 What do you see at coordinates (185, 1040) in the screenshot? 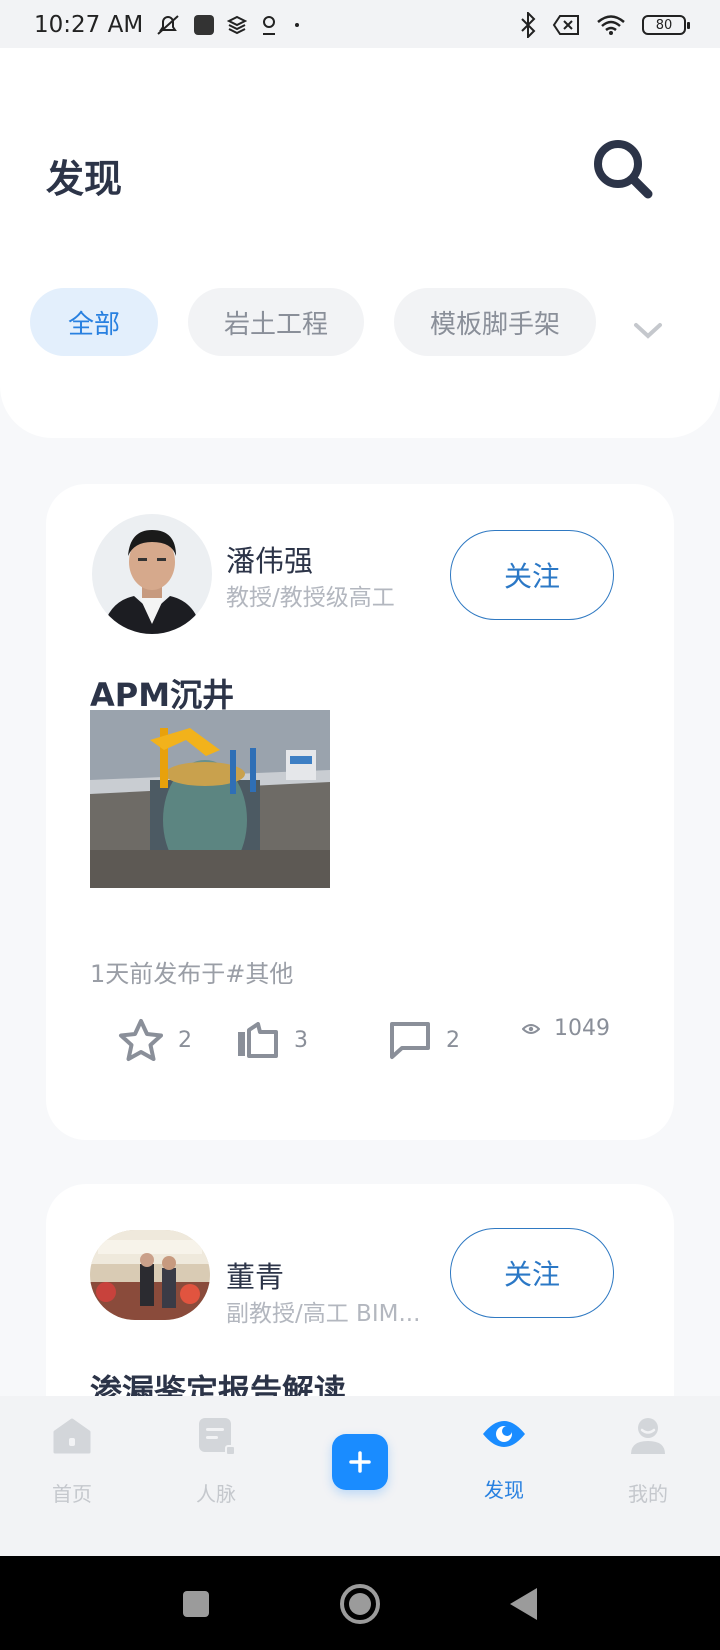
I see `favorite-count: 2` at bounding box center [185, 1040].